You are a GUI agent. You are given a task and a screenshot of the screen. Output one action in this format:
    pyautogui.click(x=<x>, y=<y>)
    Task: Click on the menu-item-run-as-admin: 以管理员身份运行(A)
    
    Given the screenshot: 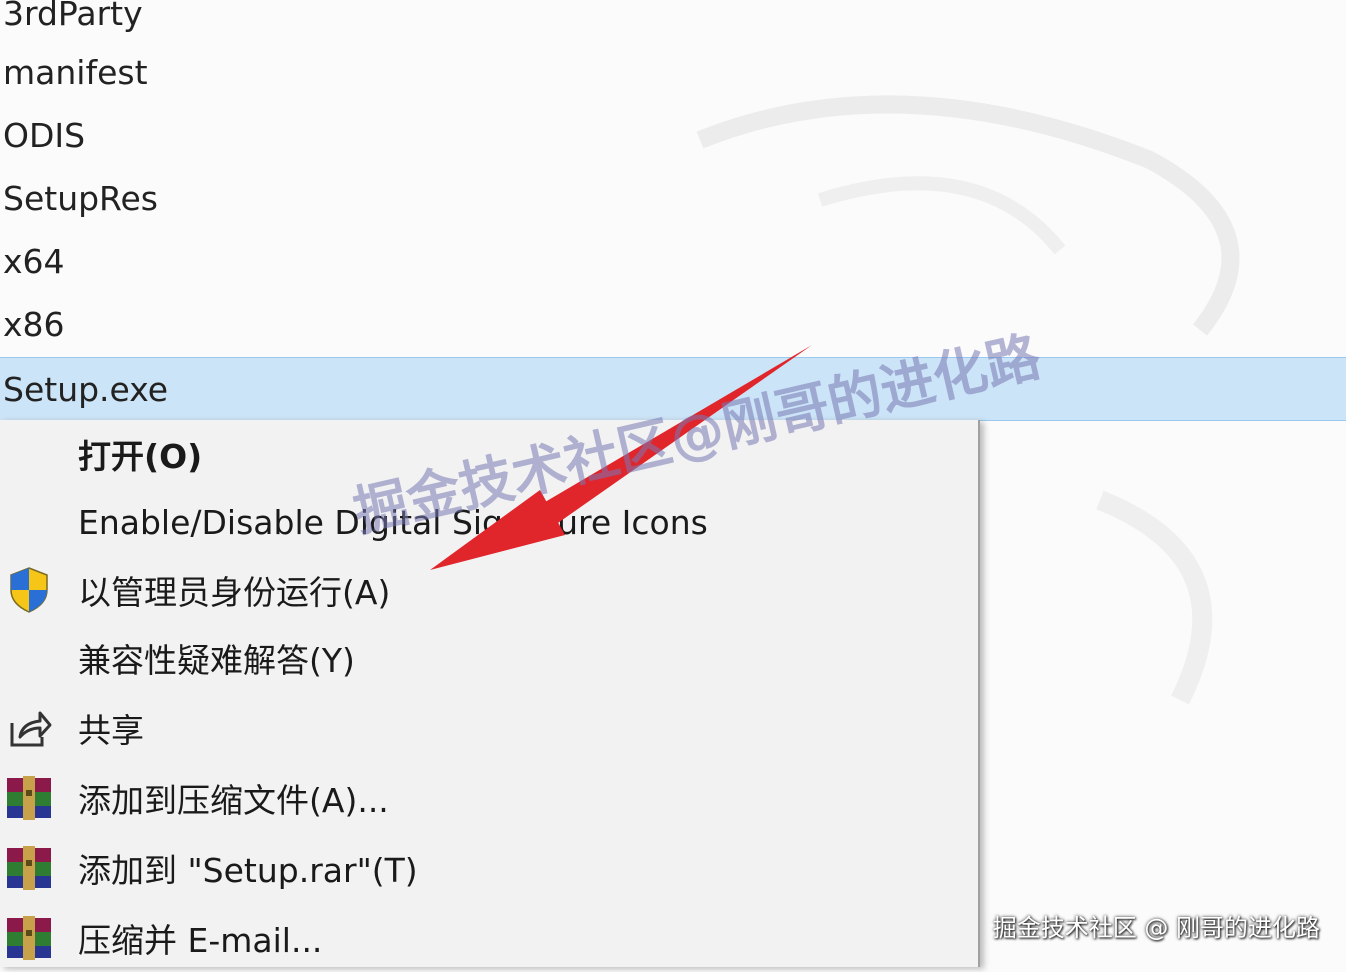 What is the action you would take?
    pyautogui.click(x=488, y=590)
    